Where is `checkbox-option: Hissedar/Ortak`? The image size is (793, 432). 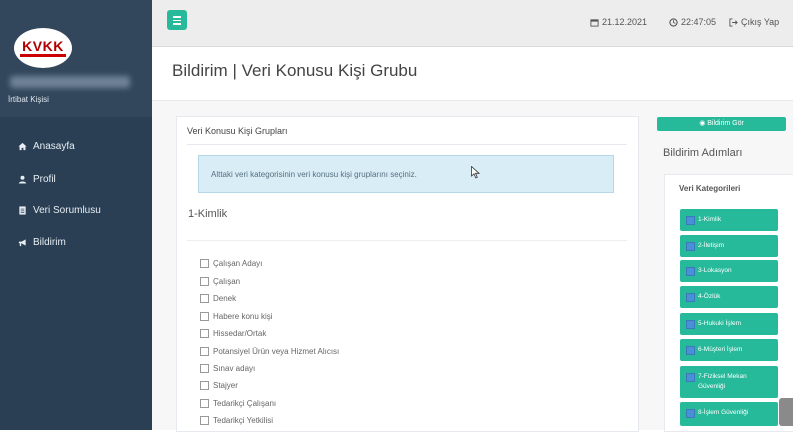 checkbox-option: Hissedar/Ortak is located at coordinates (233, 333).